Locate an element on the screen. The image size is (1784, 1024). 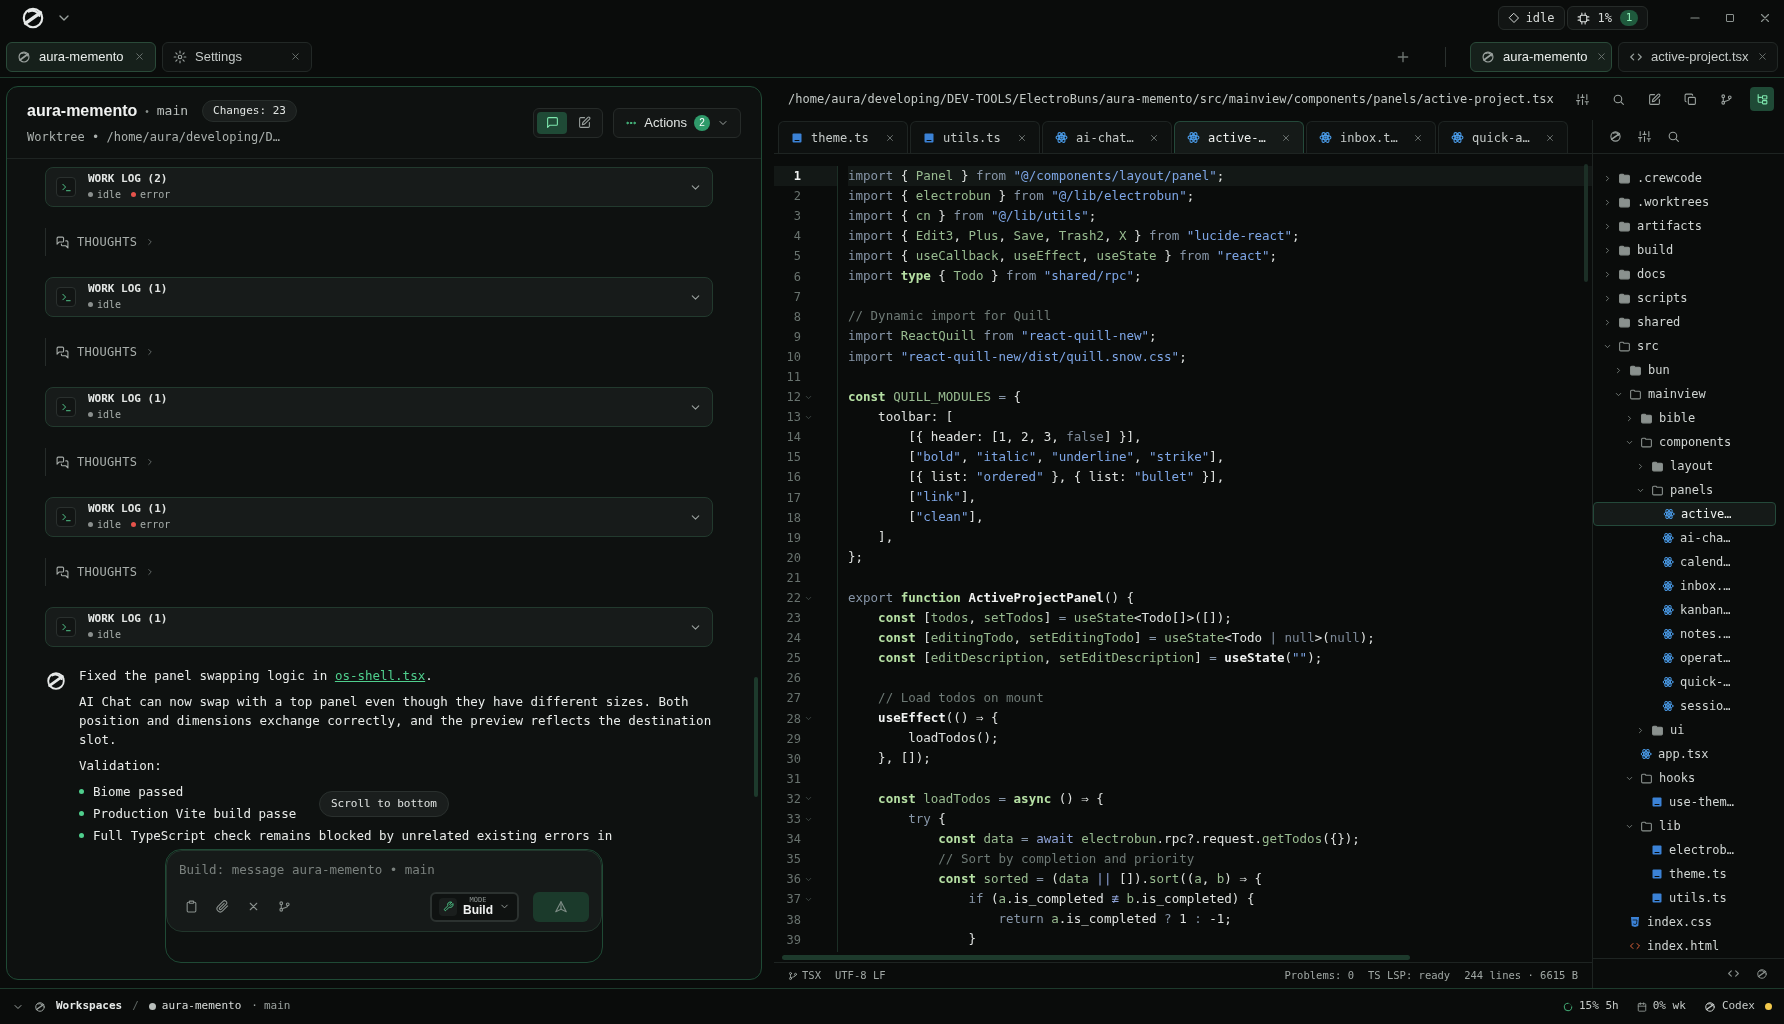
file-tree-item: hooks is located at coordinates (1684, 778).